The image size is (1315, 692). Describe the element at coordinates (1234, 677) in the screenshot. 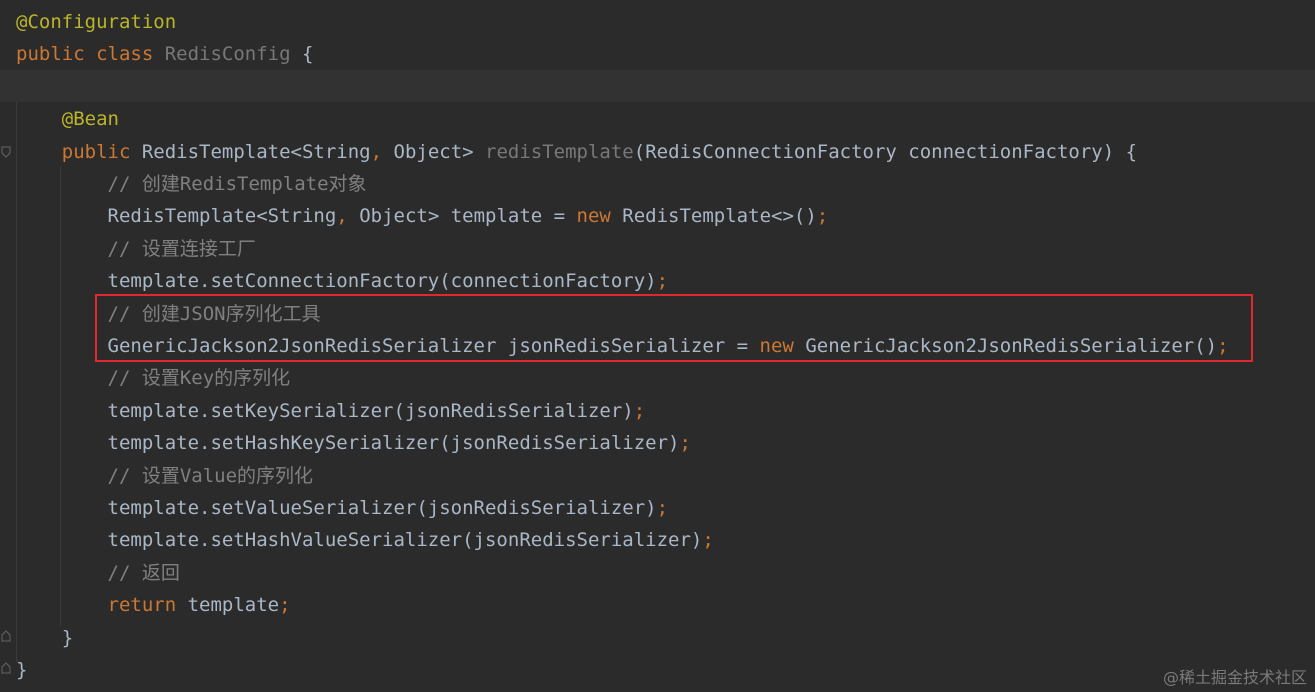

I see `watermark: @稀土掘金技术社区` at that location.